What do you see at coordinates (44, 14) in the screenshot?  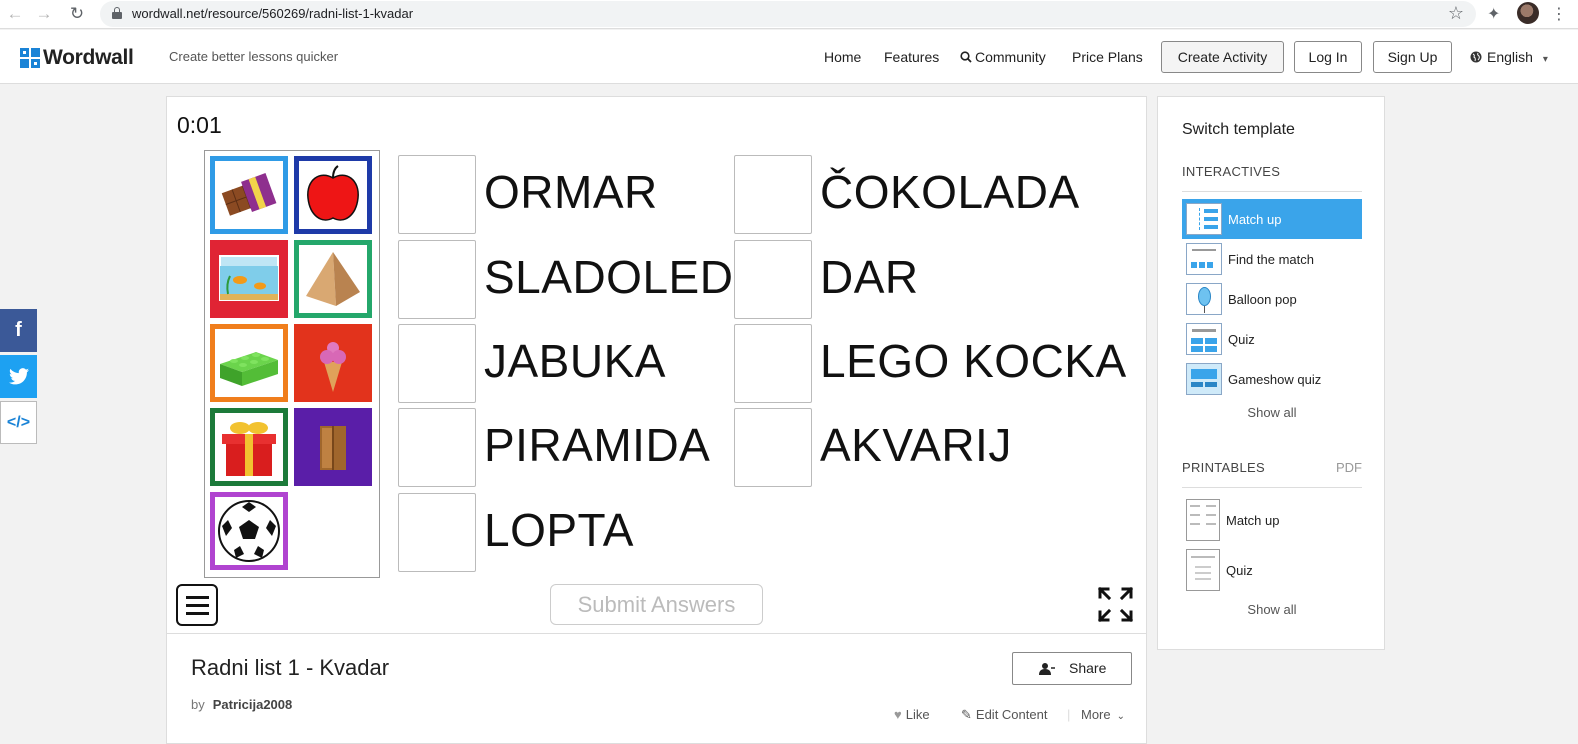 I see `forward-icon: →` at bounding box center [44, 14].